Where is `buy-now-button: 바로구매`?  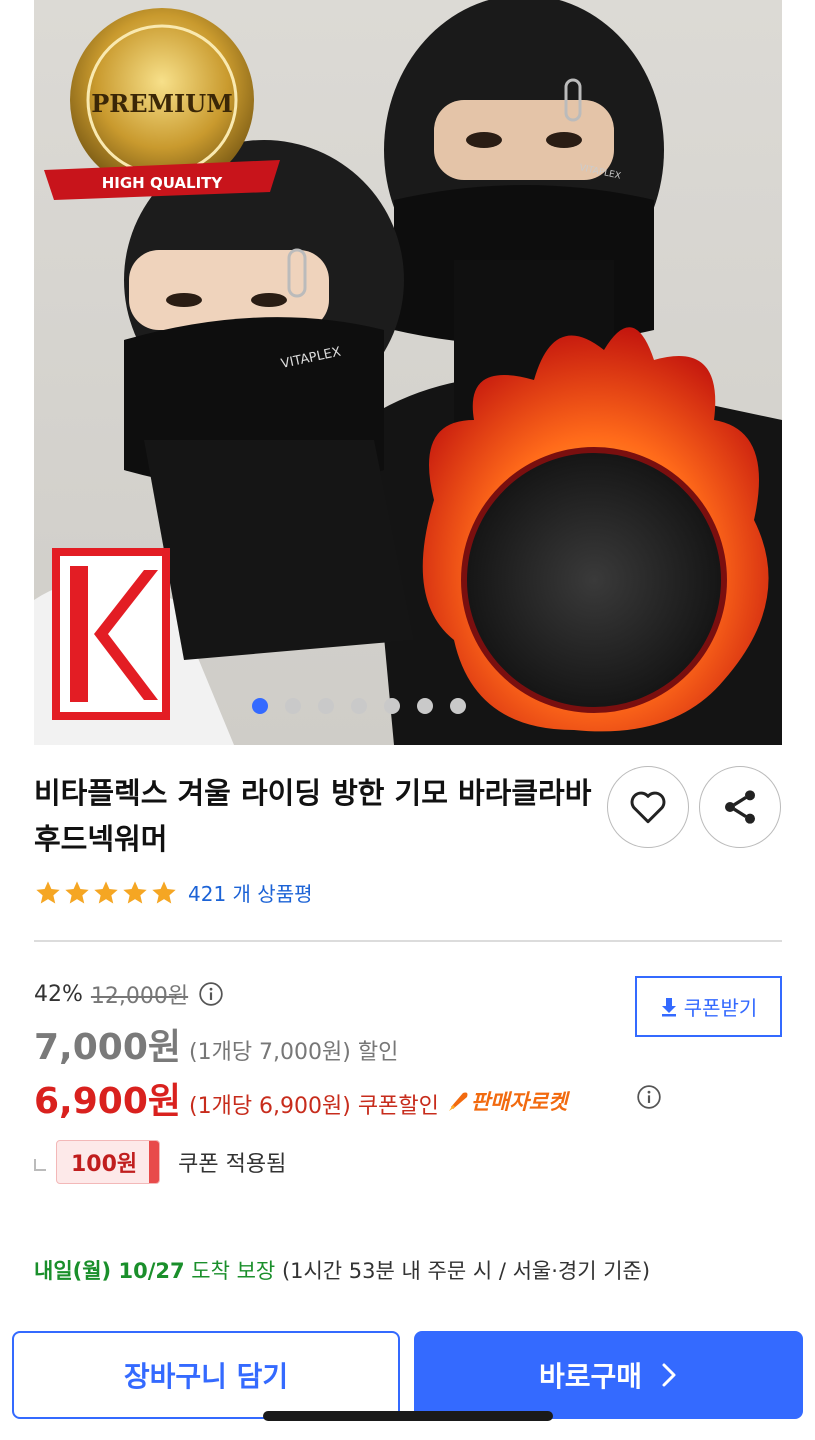 buy-now-button: 바로구매 is located at coordinates (608, 1375).